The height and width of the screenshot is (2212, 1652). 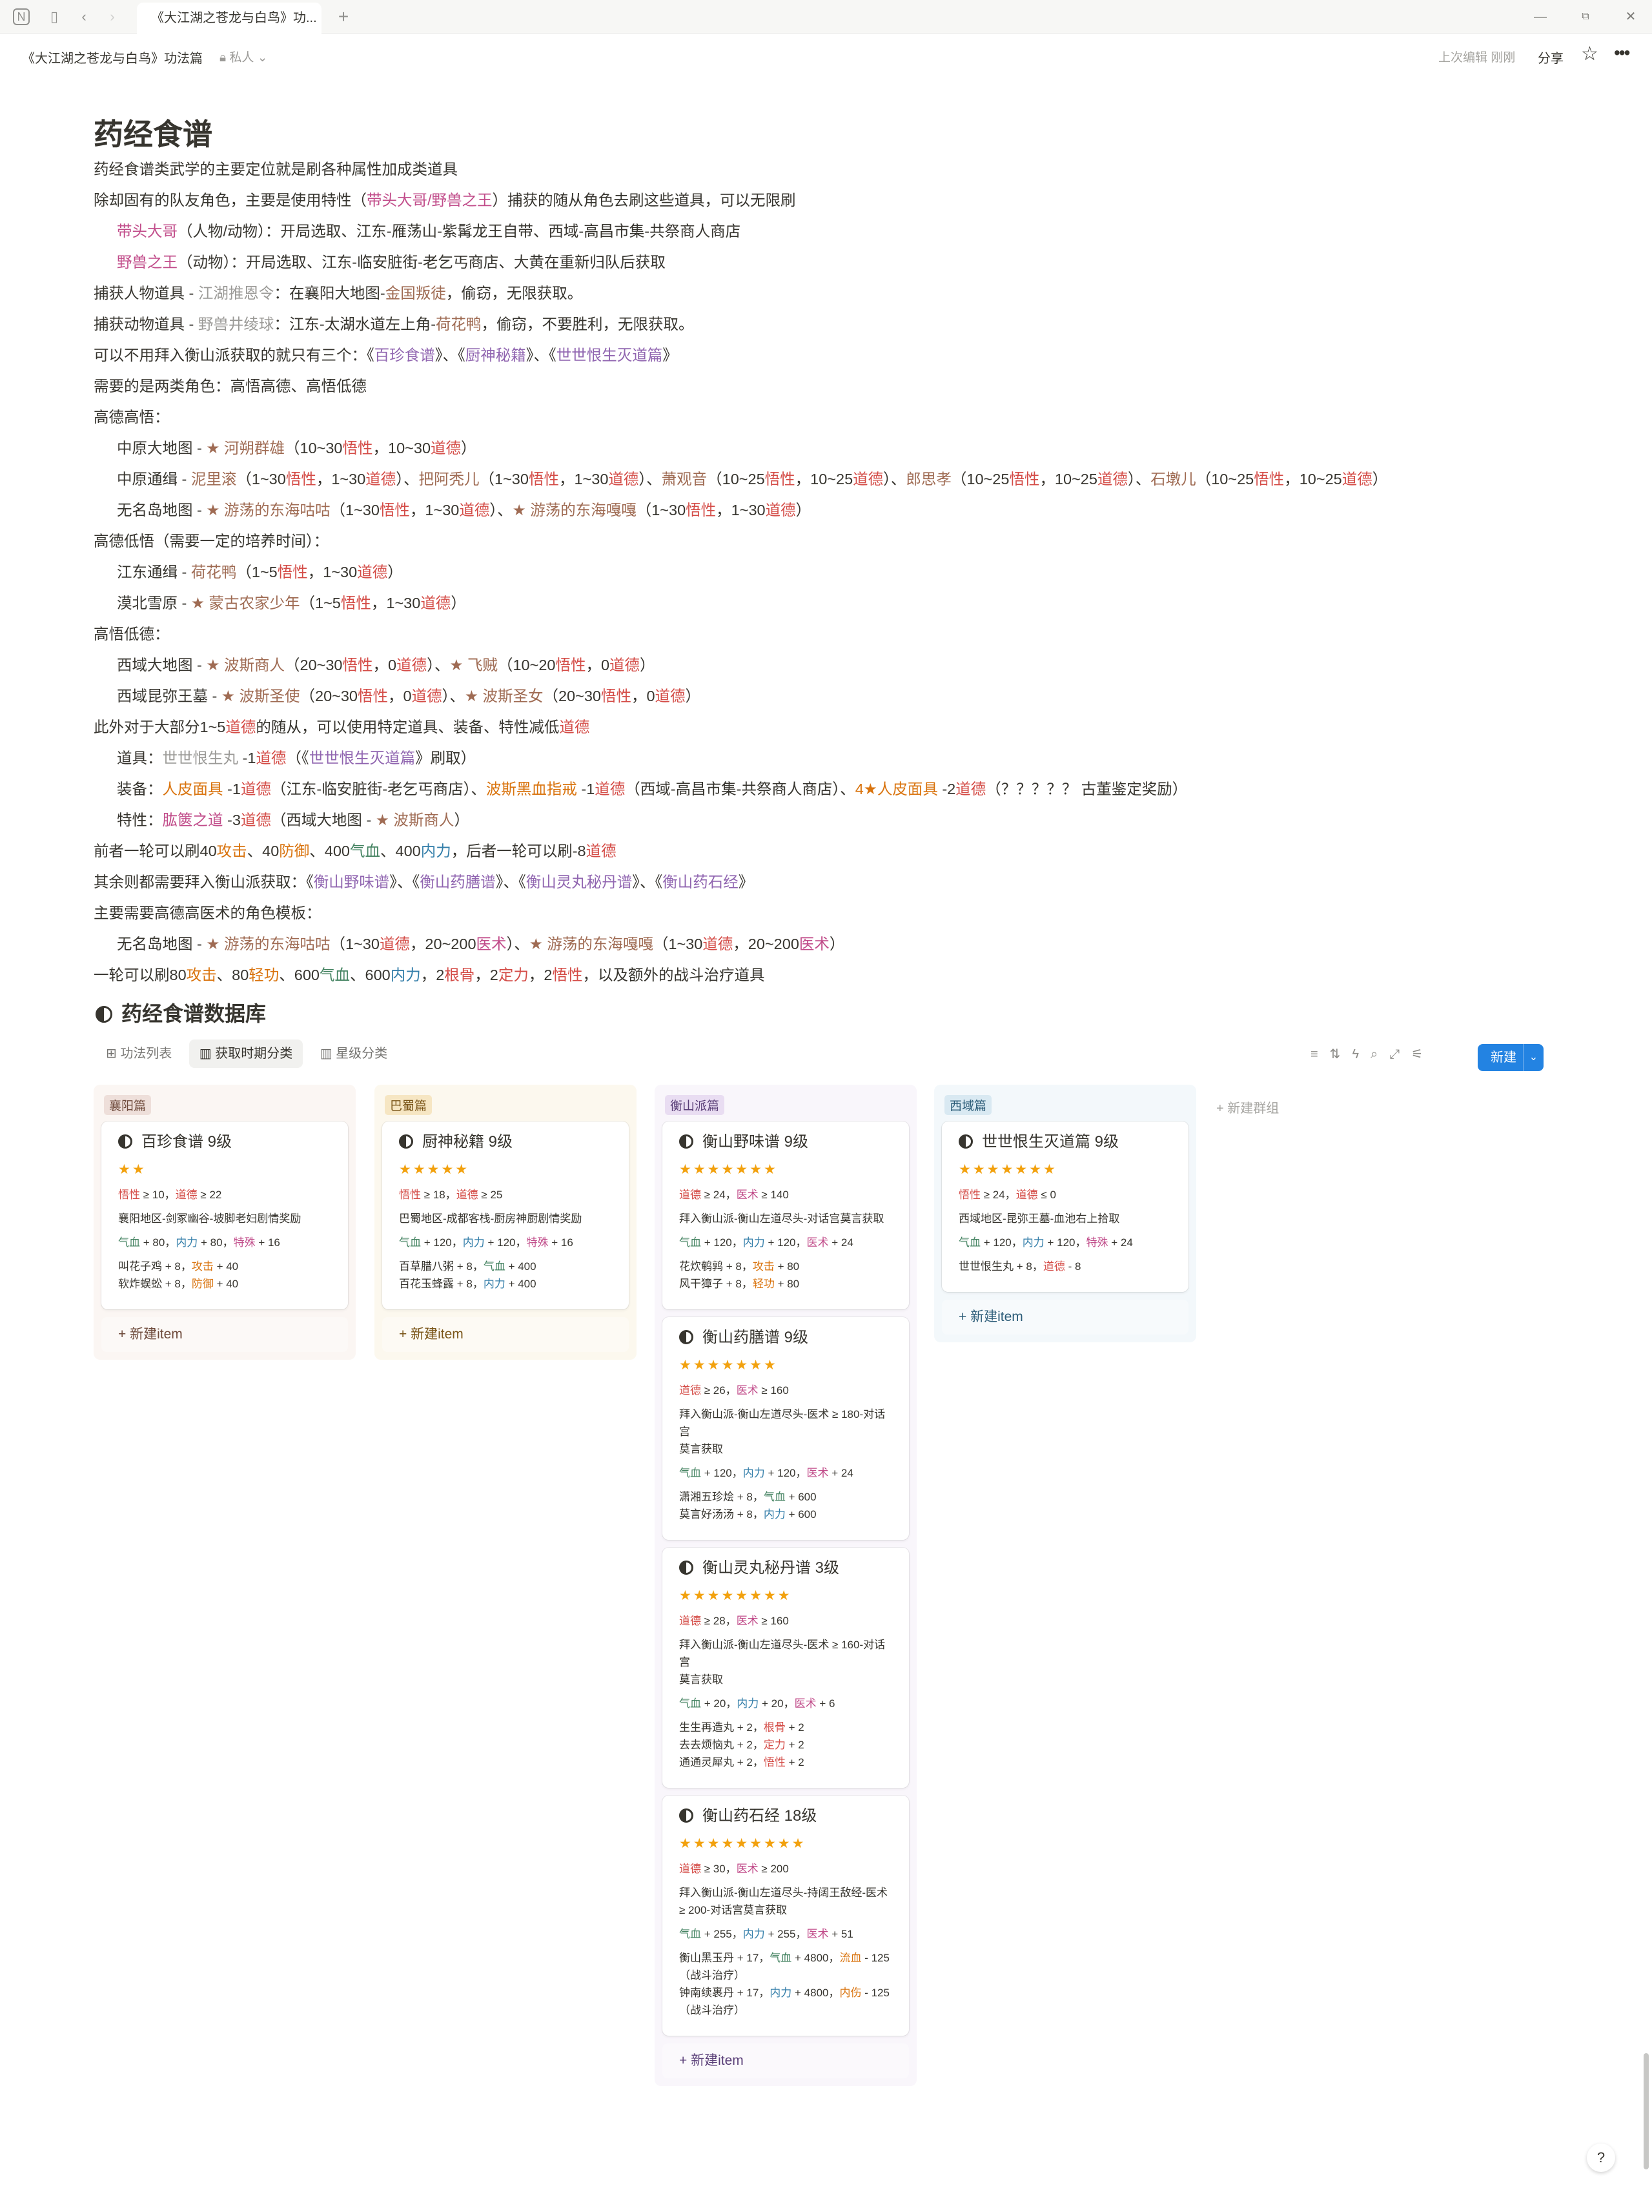 I want to click on text-block: 高悟低德：, so click(x=836, y=634).